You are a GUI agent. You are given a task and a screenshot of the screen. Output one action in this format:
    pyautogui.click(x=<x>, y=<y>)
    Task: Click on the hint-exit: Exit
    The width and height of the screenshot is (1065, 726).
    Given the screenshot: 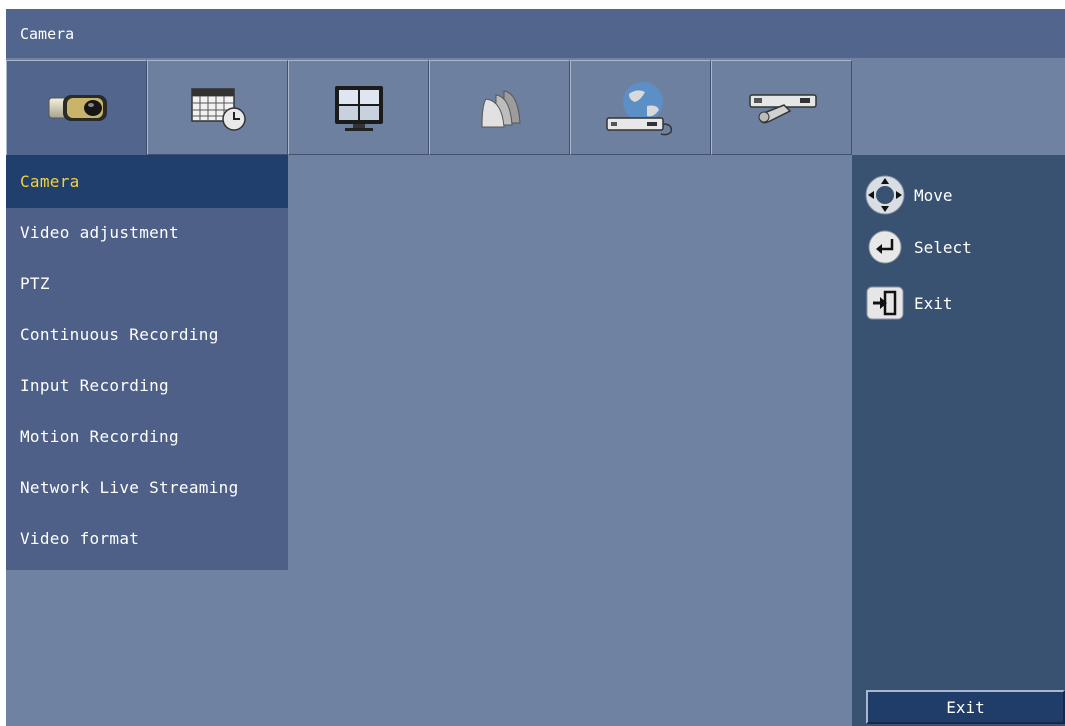 What is the action you would take?
    pyautogui.click(x=906, y=303)
    